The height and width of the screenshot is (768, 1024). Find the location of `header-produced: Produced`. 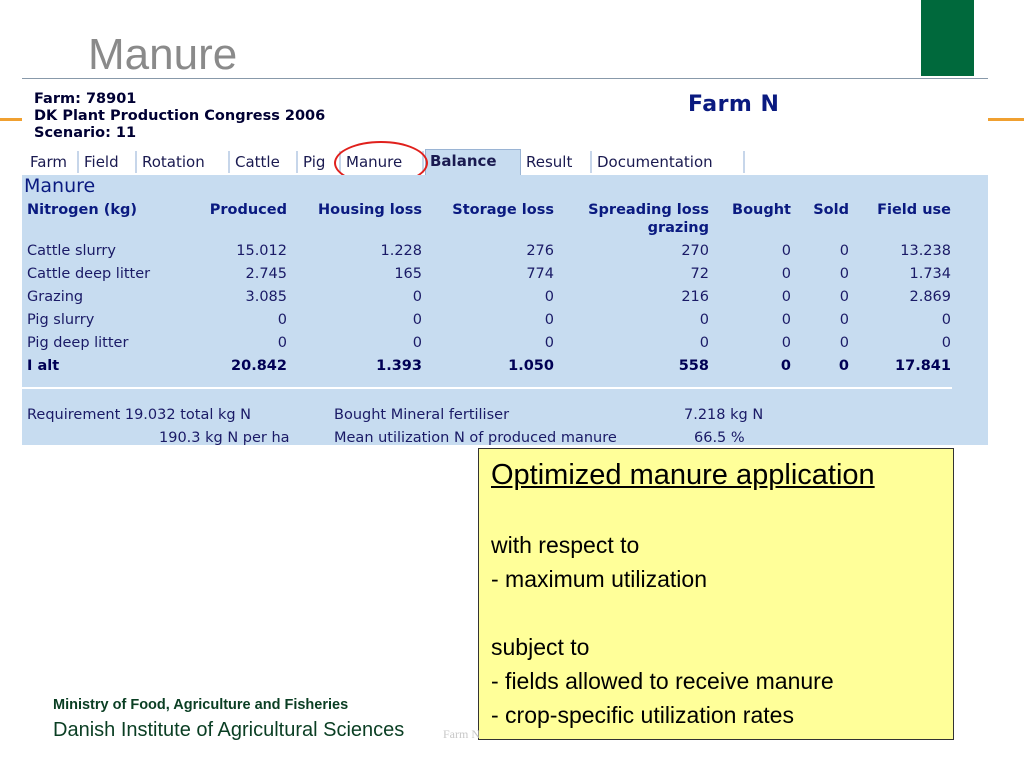

header-produced: Produced is located at coordinates (248, 210).